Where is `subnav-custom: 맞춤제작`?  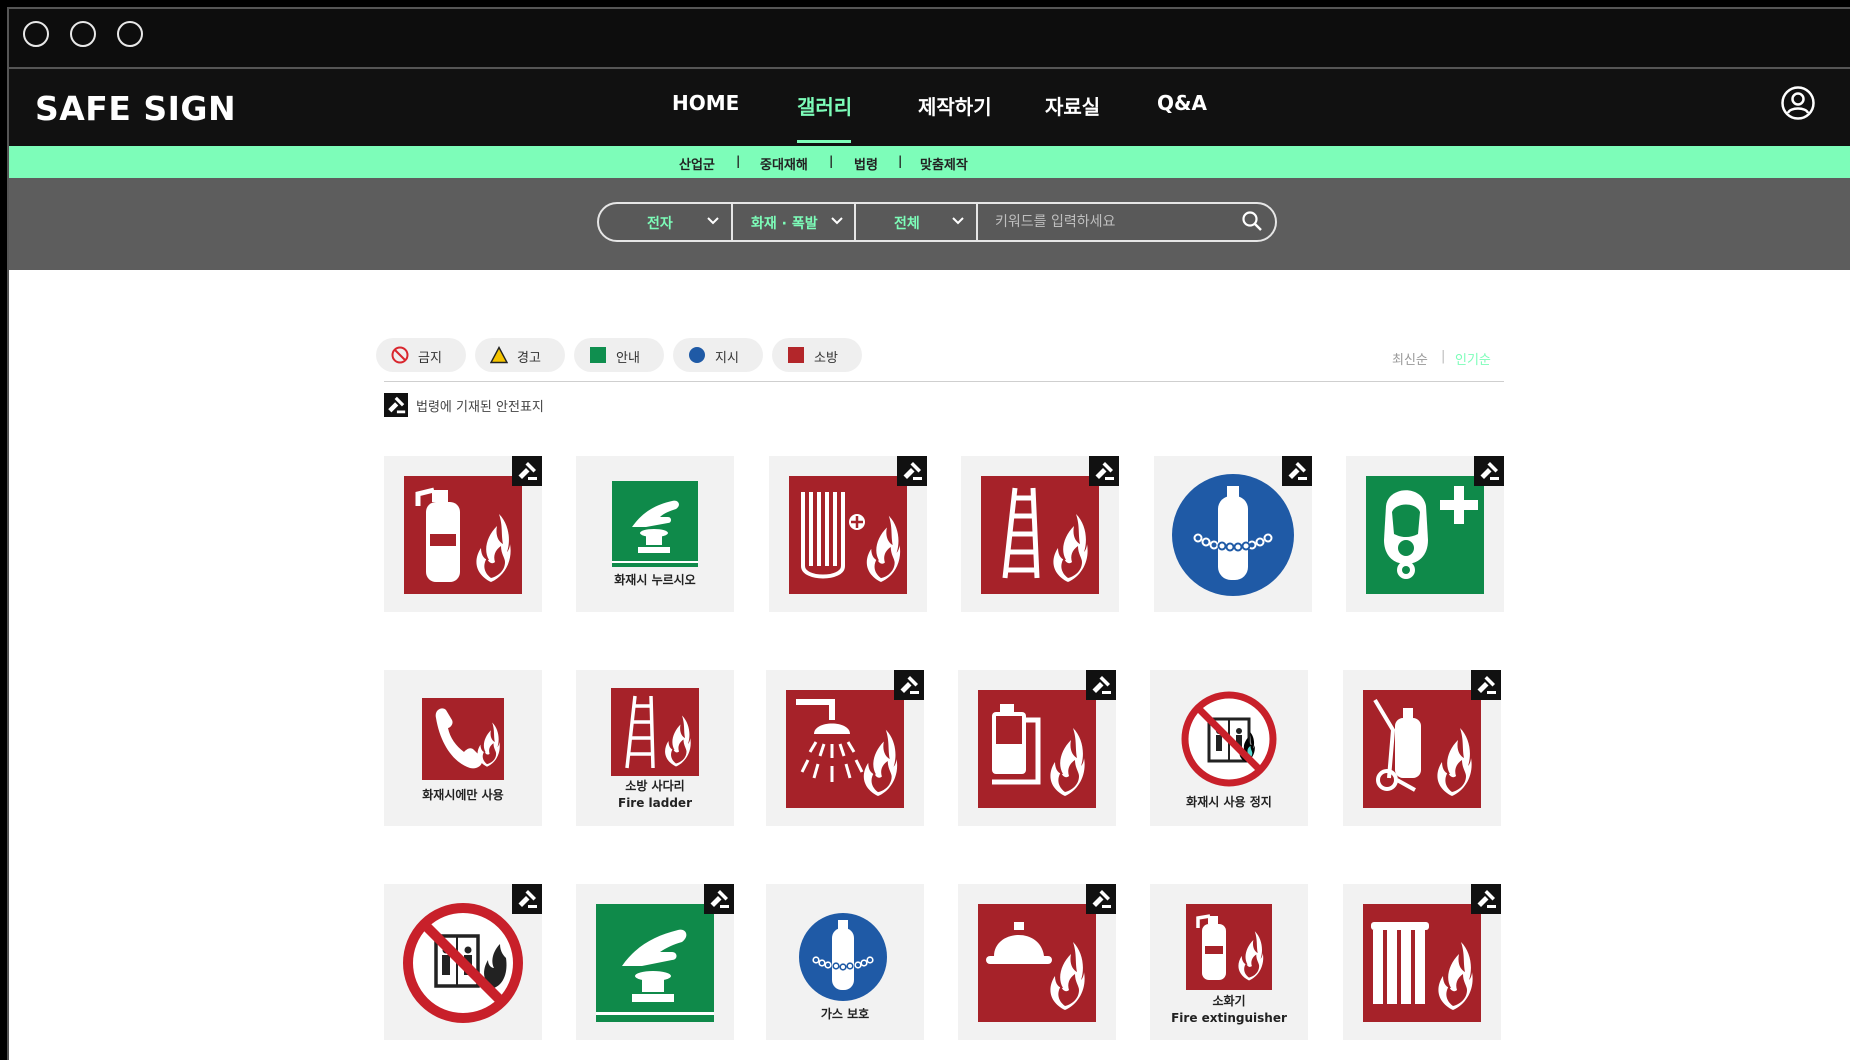
subnav-custom: 맞춤제작 is located at coordinates (944, 163).